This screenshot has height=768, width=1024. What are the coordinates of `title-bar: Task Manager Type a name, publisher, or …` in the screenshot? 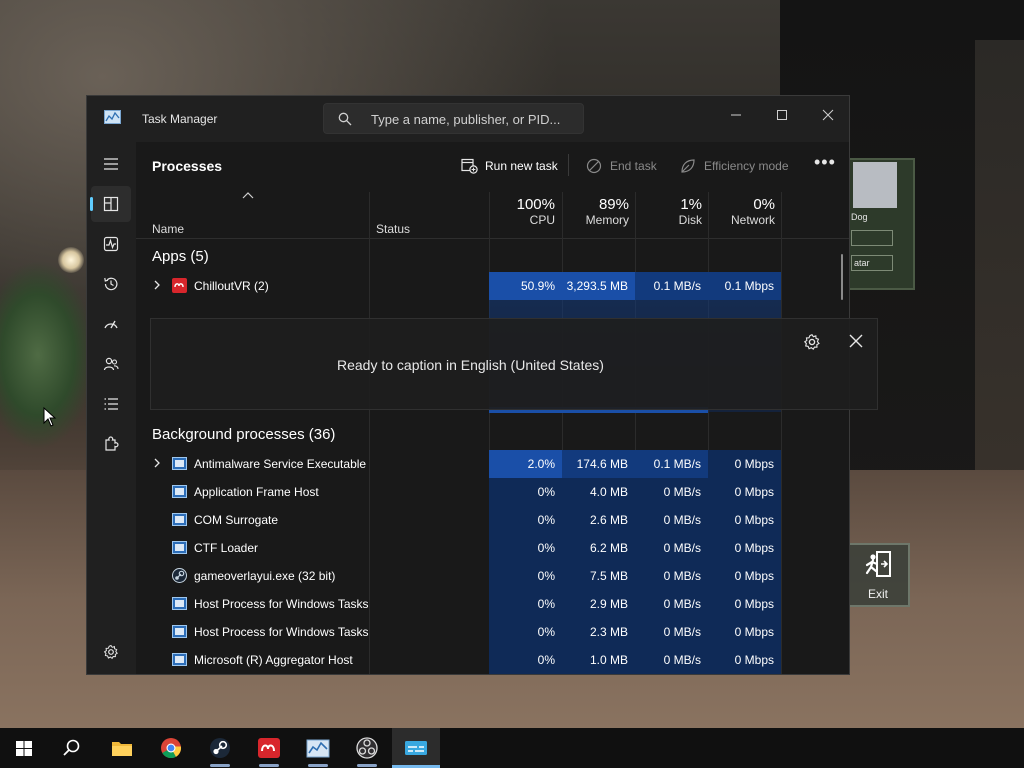 It's located at (468, 119).